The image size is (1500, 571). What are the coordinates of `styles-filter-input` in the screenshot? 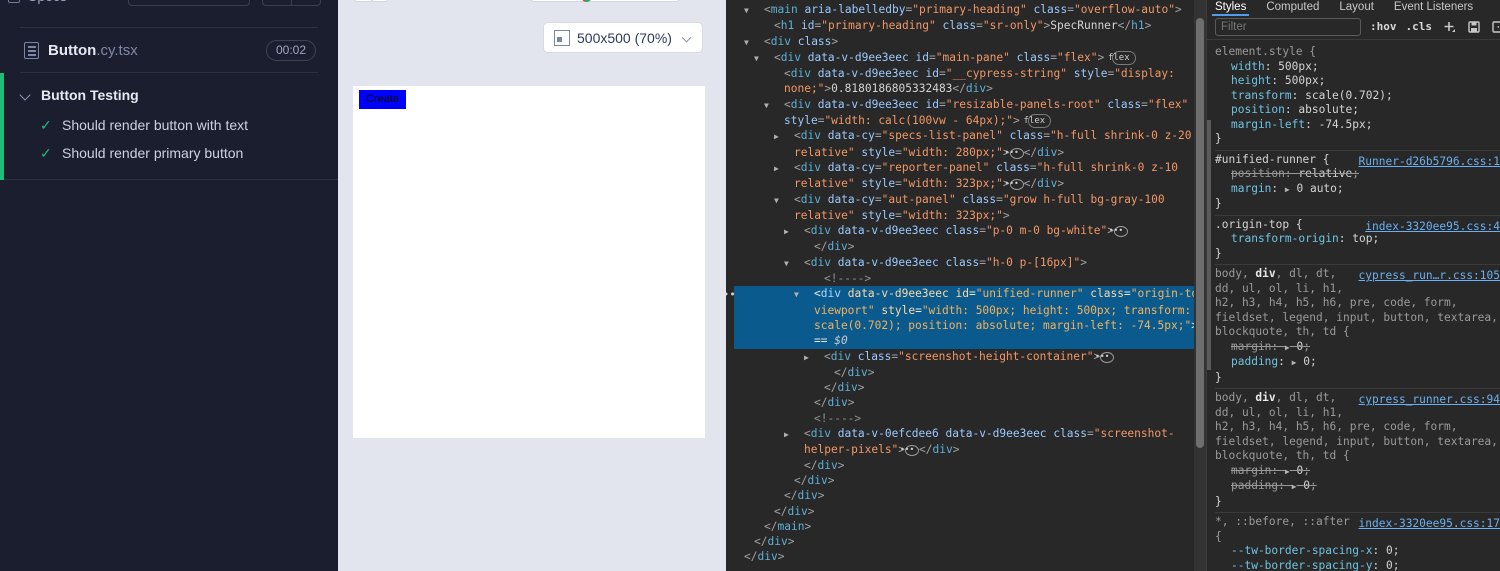 It's located at (1288, 26).